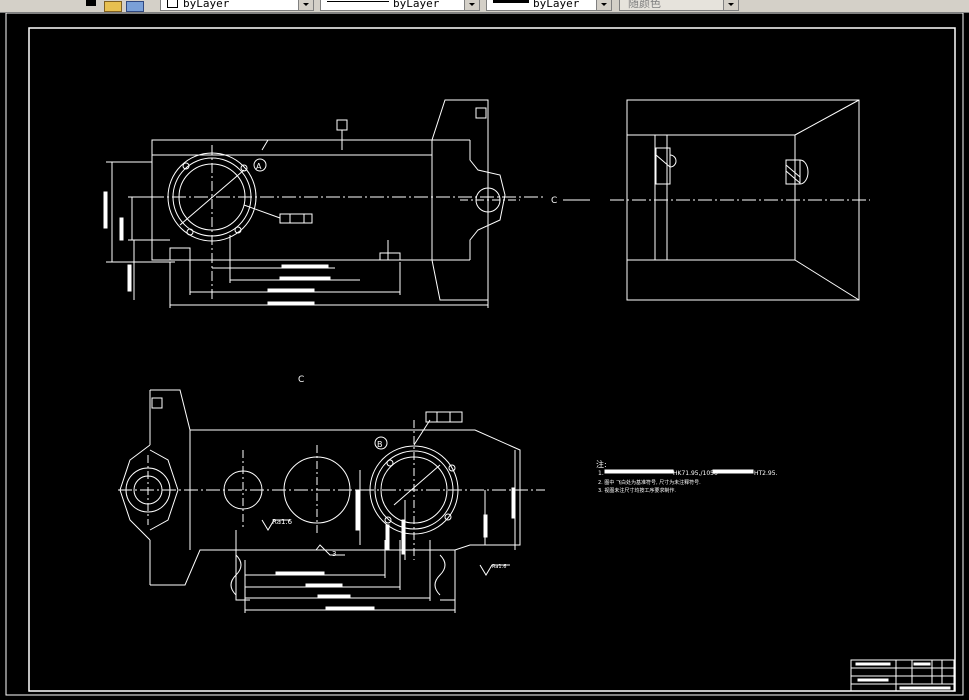 The width and height of the screenshot is (969, 700). I want to click on linetype-combo-value: byLayer, so click(416, 5).